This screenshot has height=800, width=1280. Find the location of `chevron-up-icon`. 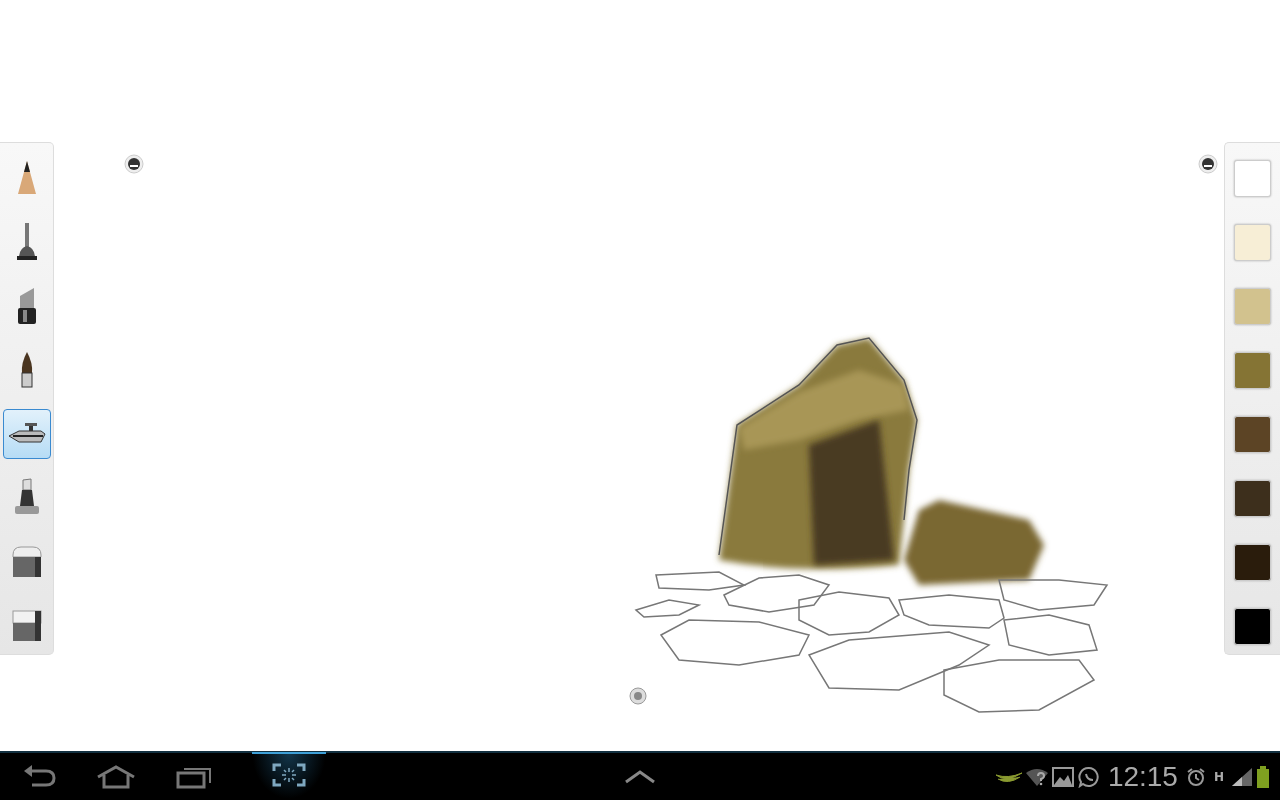

chevron-up-icon is located at coordinates (640, 777).